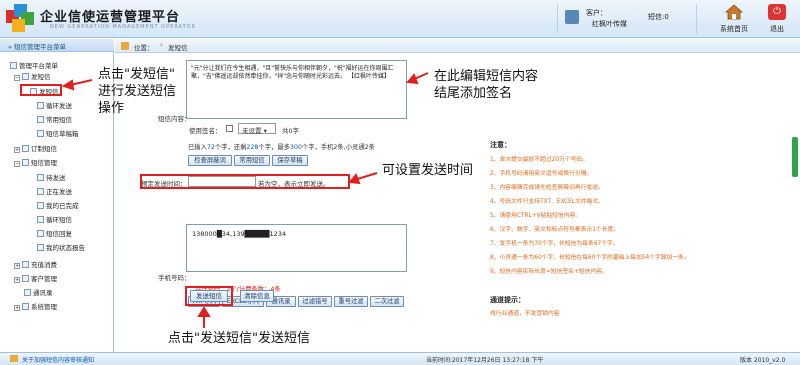 The image size is (800, 365). What do you see at coordinates (486, 85) in the screenshot?
I see `annotation-edit-content: 在此编辑短信内容 结尾添加签名` at bounding box center [486, 85].